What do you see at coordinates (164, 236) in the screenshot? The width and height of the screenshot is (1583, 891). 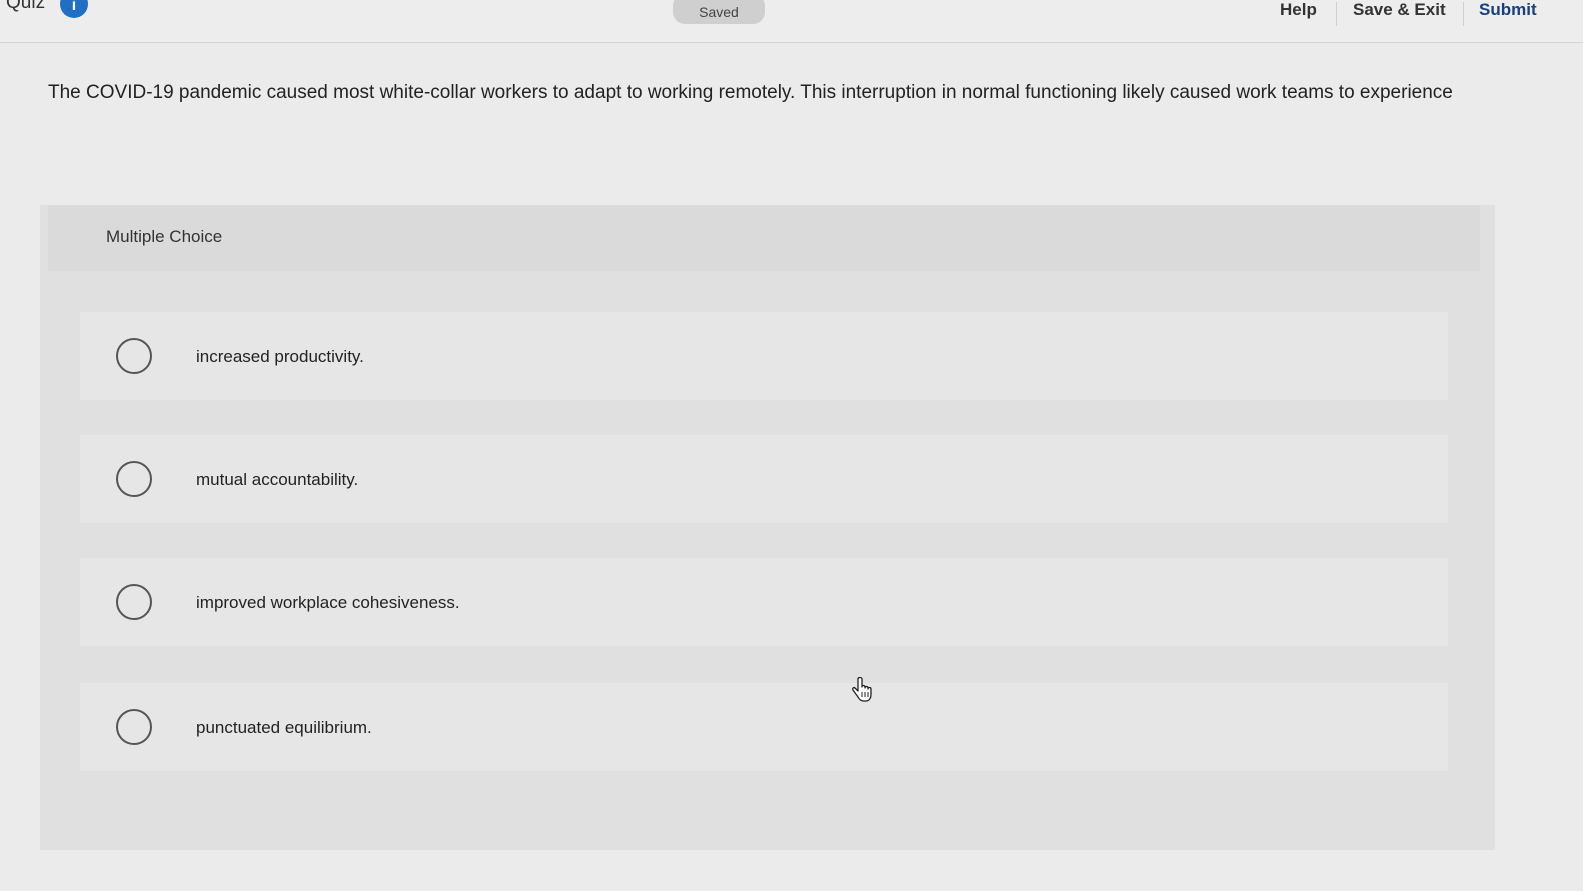 I see `choice-type-label: Multiple Choice` at bounding box center [164, 236].